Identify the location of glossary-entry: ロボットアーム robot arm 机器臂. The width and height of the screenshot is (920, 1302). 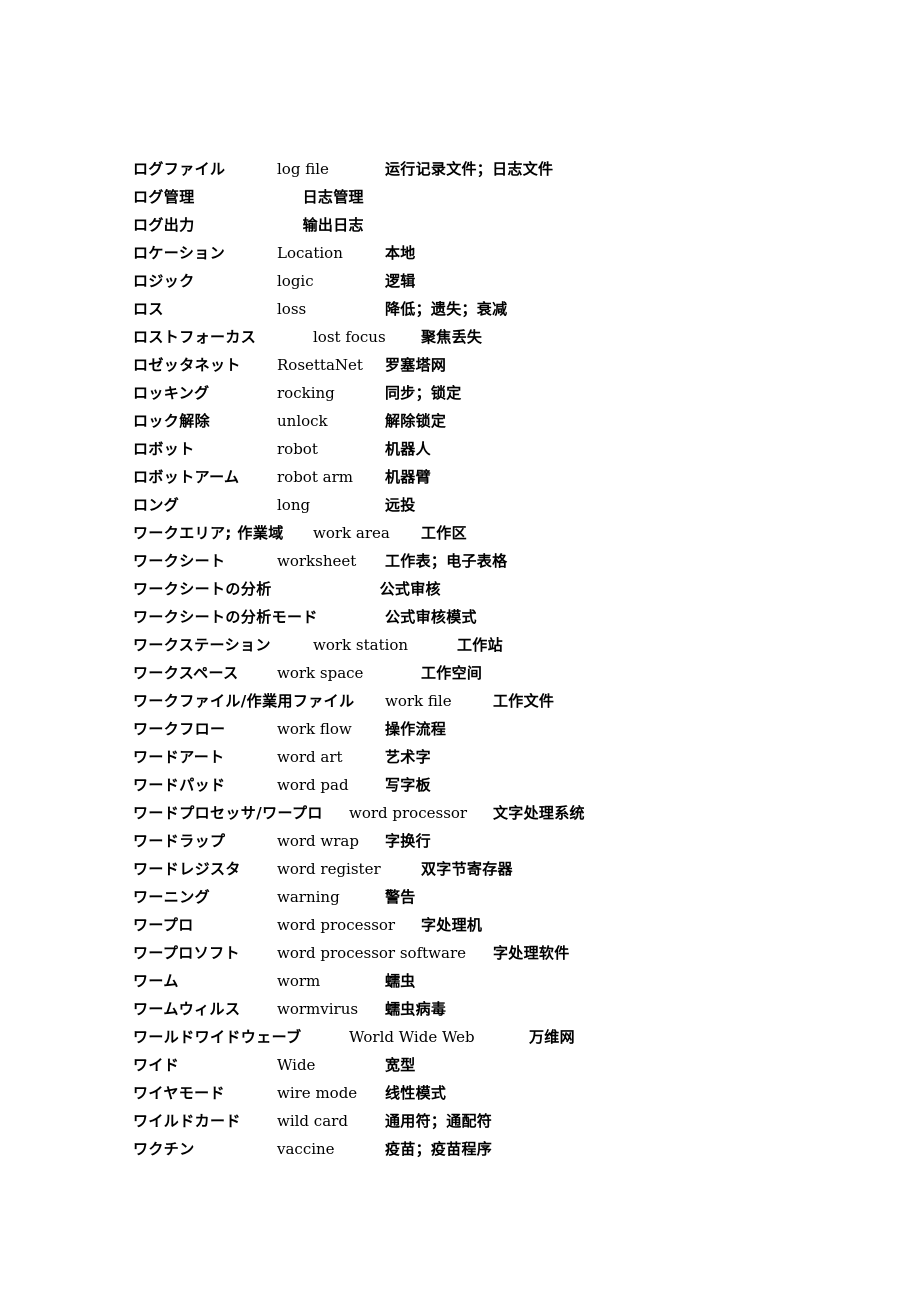
(513, 477).